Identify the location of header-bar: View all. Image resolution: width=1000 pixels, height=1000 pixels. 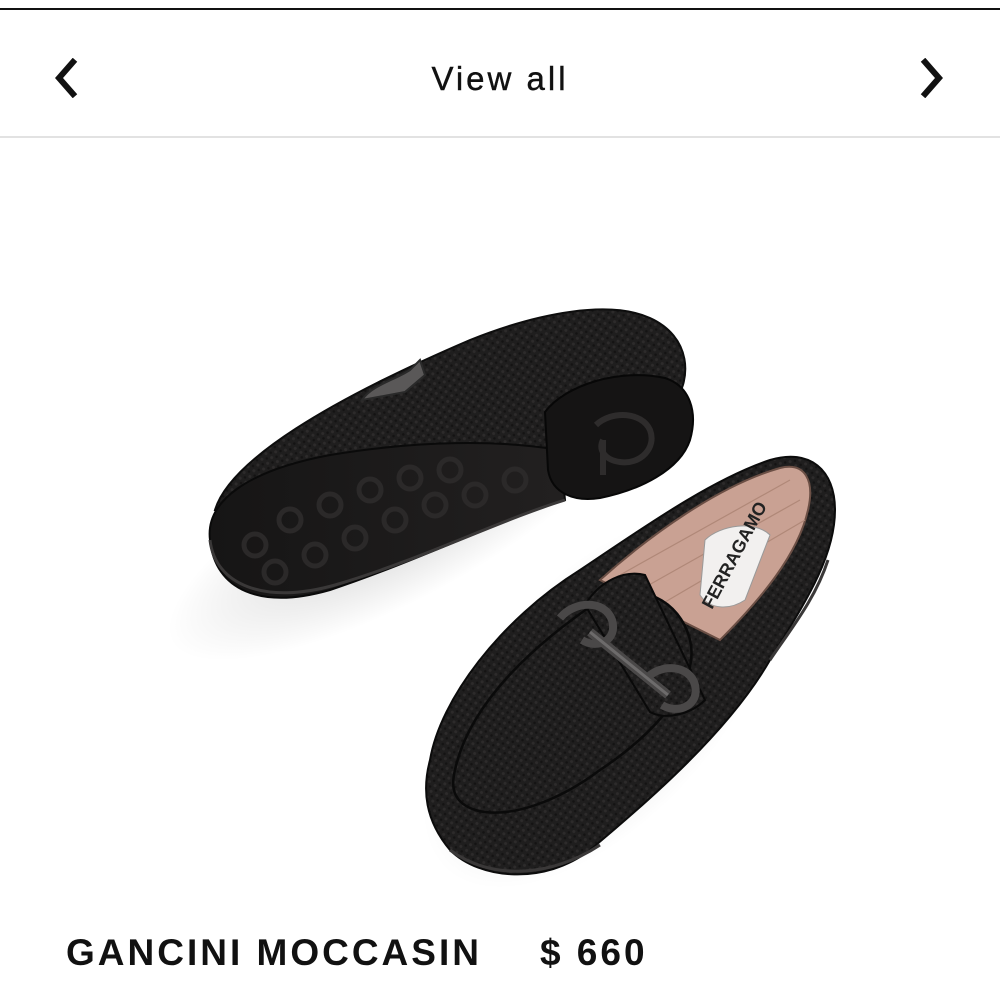
(500, 75).